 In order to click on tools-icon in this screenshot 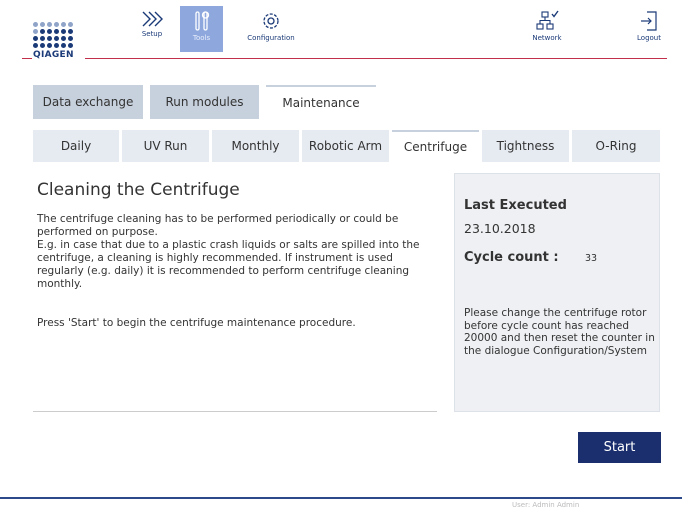, I will do `click(201, 21)`.